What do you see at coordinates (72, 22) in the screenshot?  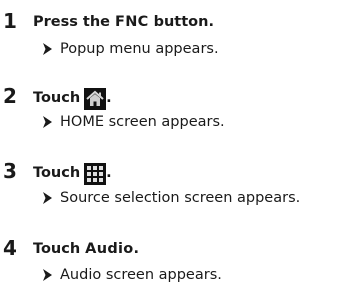 I see `instruction-text: Press the` at bounding box center [72, 22].